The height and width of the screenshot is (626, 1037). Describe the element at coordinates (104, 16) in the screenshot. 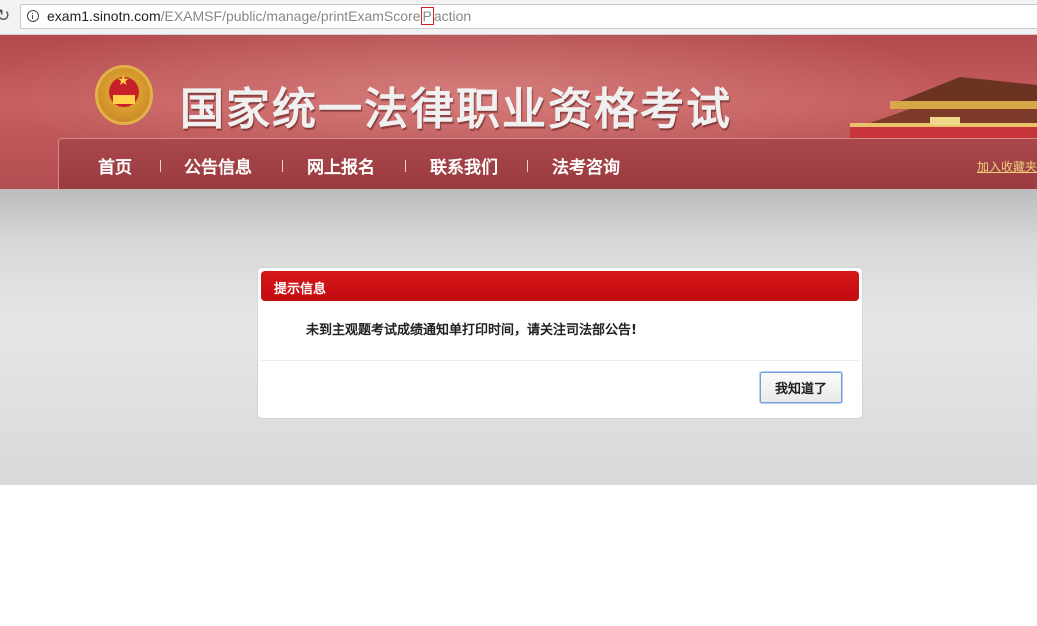

I see `url-host: exam1.sinotn.com` at that location.